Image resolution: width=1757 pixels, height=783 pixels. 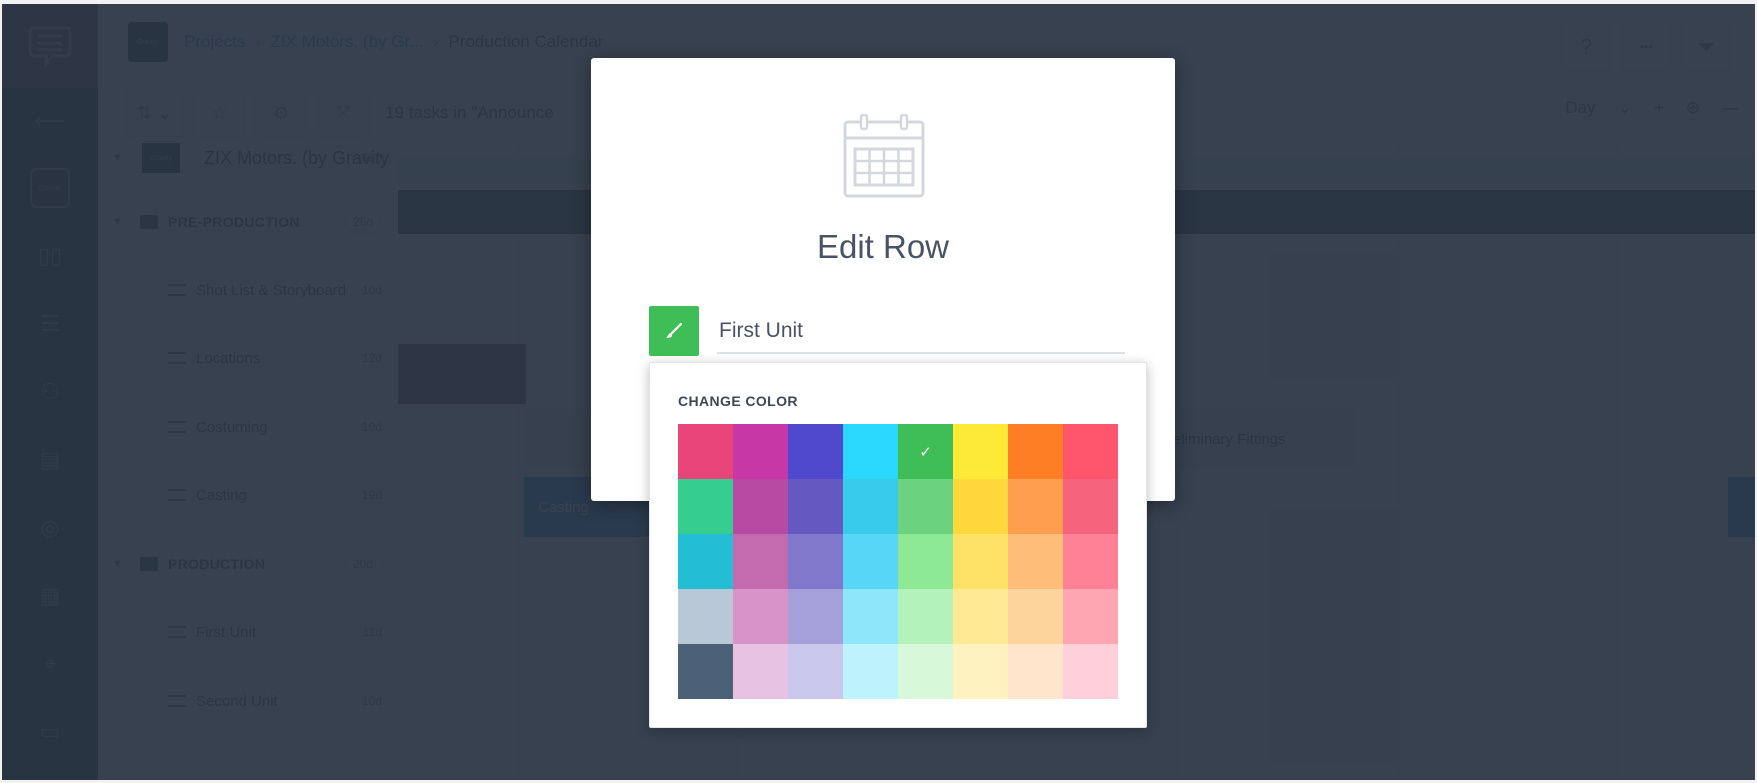 I want to click on modal-title: Edit Row, so click(x=883, y=246).